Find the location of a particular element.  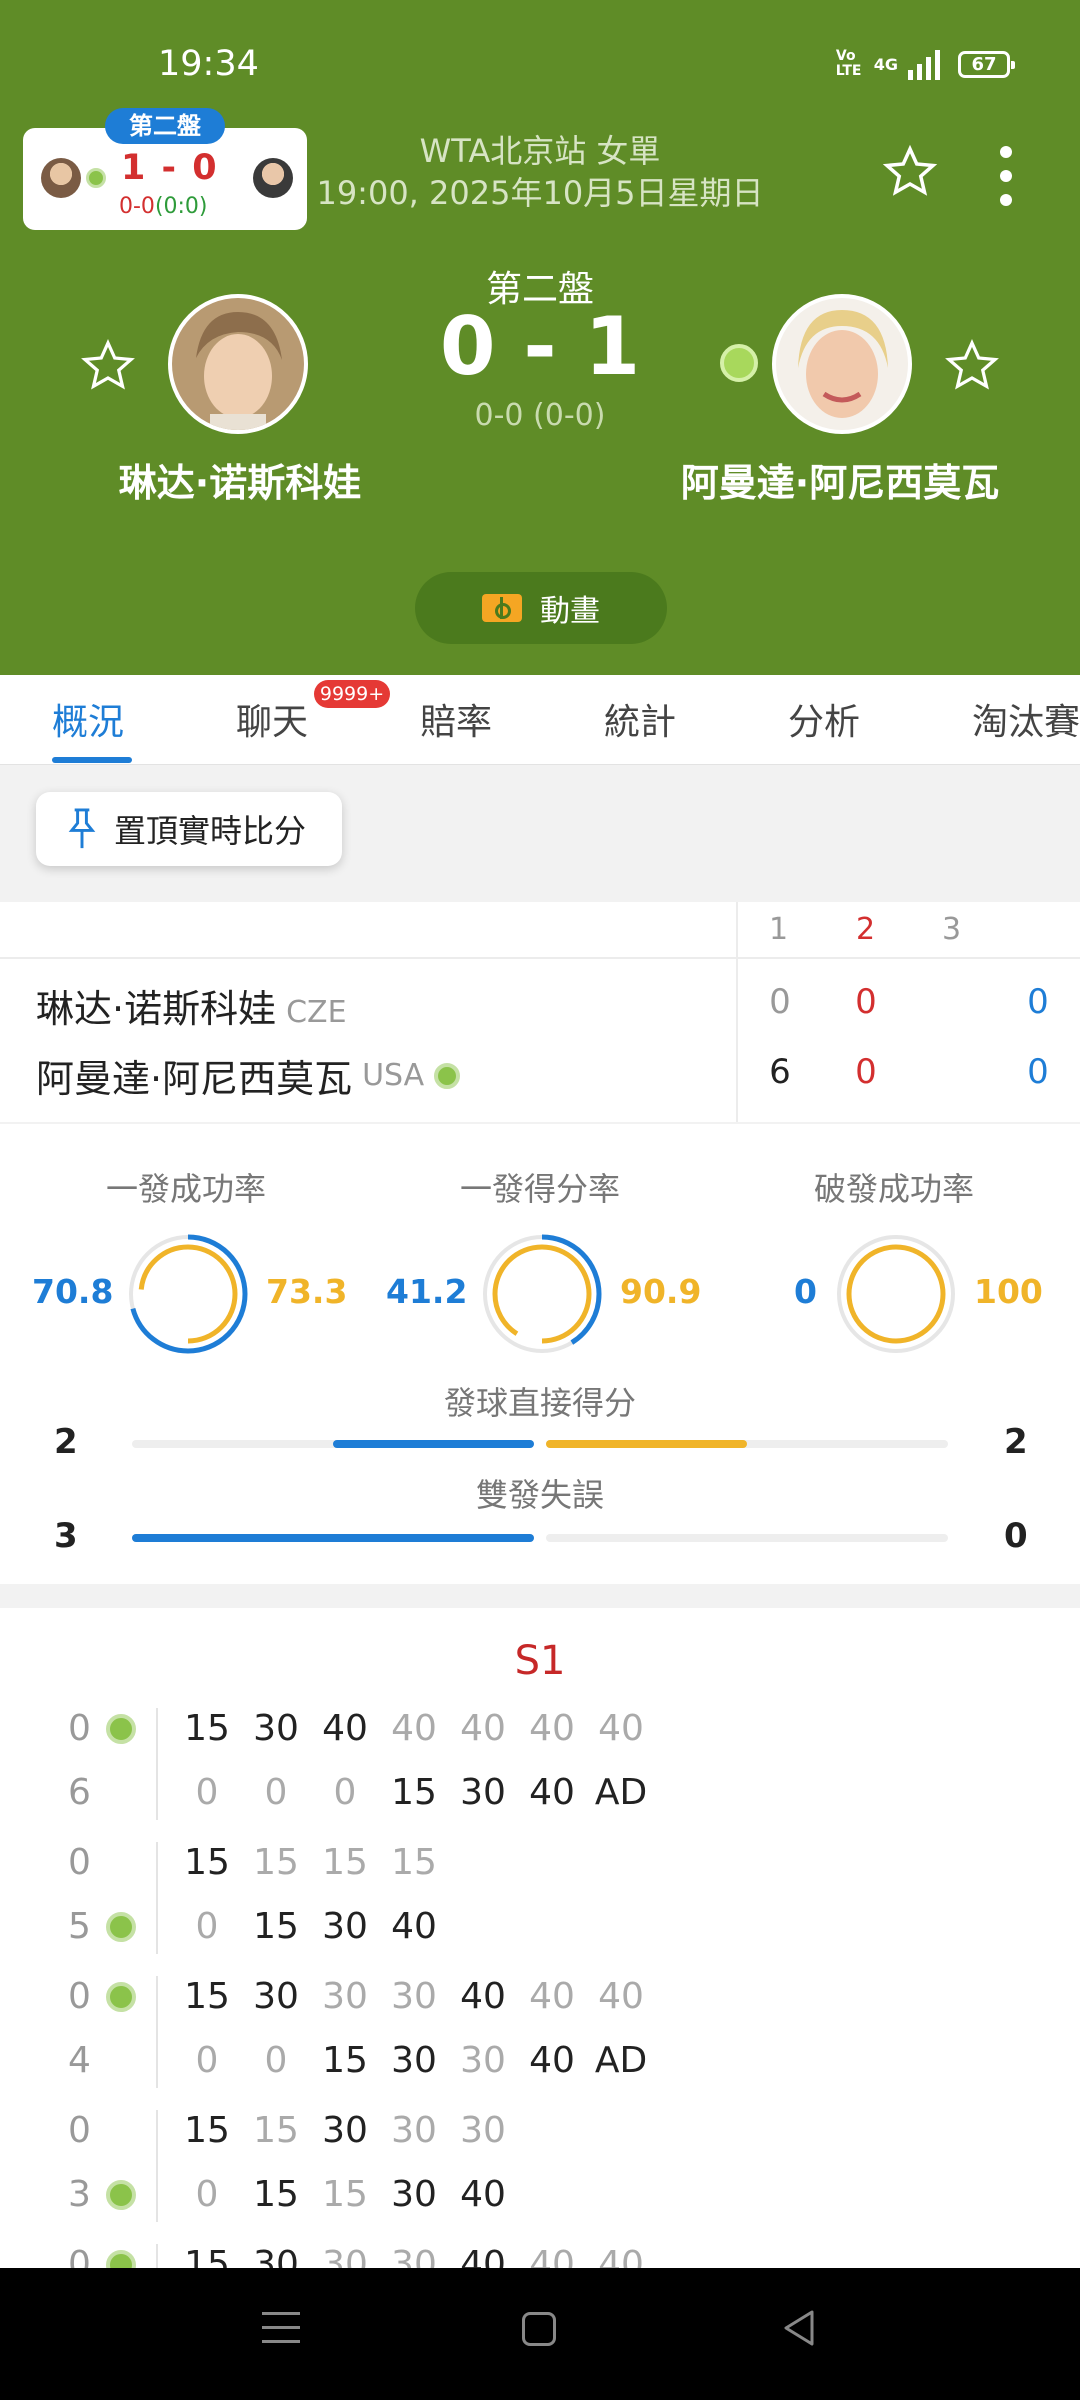

aces-left-bar is located at coordinates (433, 1444).